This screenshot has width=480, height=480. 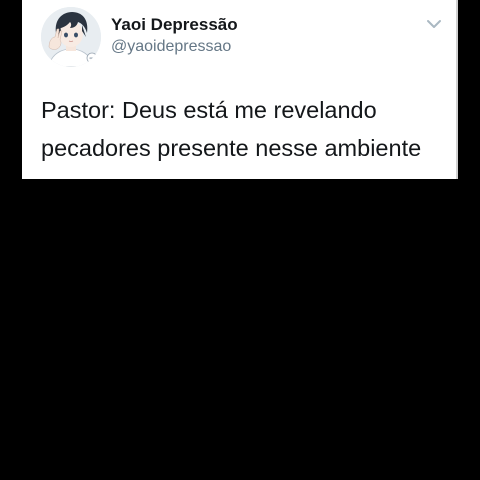 What do you see at coordinates (457, 89) in the screenshot?
I see `card-edge` at bounding box center [457, 89].